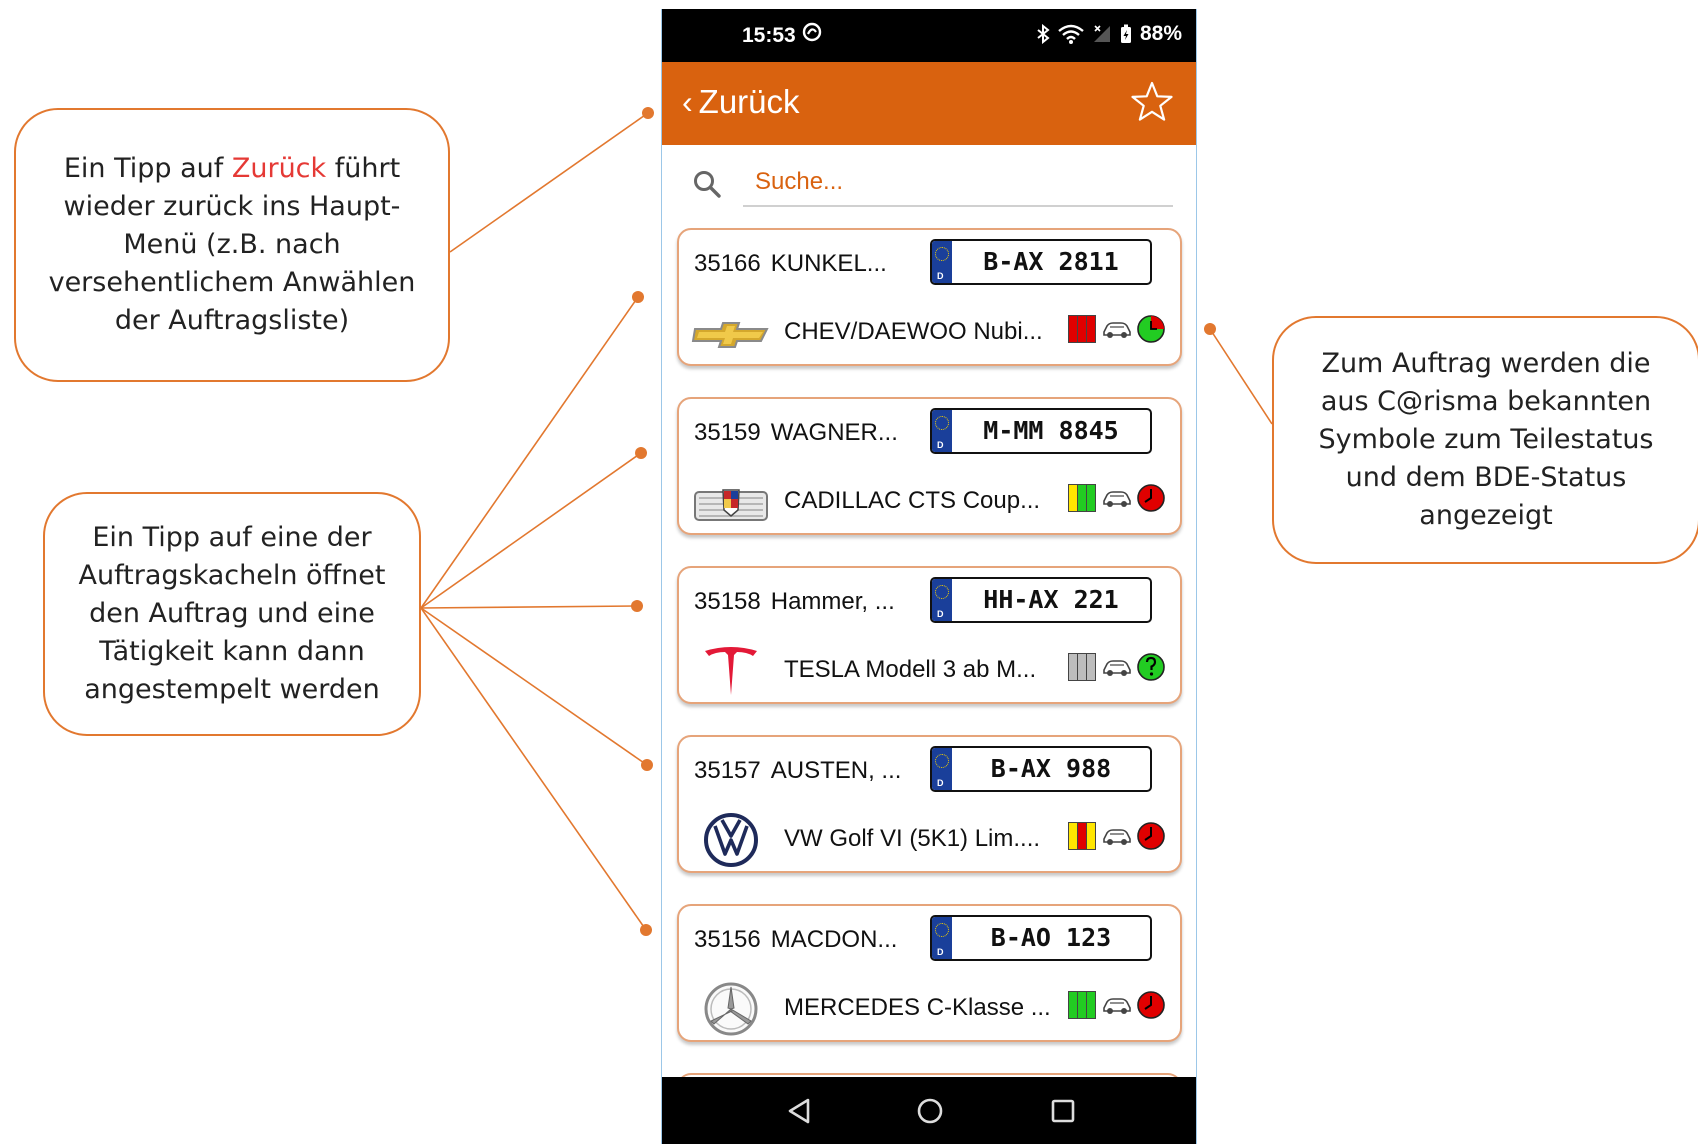  Describe the element at coordinates (1051, 937) in the screenshot. I see `license-plate-text: B-AO 123` at that location.